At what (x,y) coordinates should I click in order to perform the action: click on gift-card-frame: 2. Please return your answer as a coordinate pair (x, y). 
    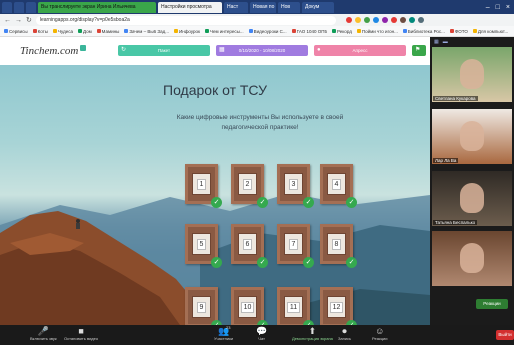
    Looking at the image, I should click on (247, 184).